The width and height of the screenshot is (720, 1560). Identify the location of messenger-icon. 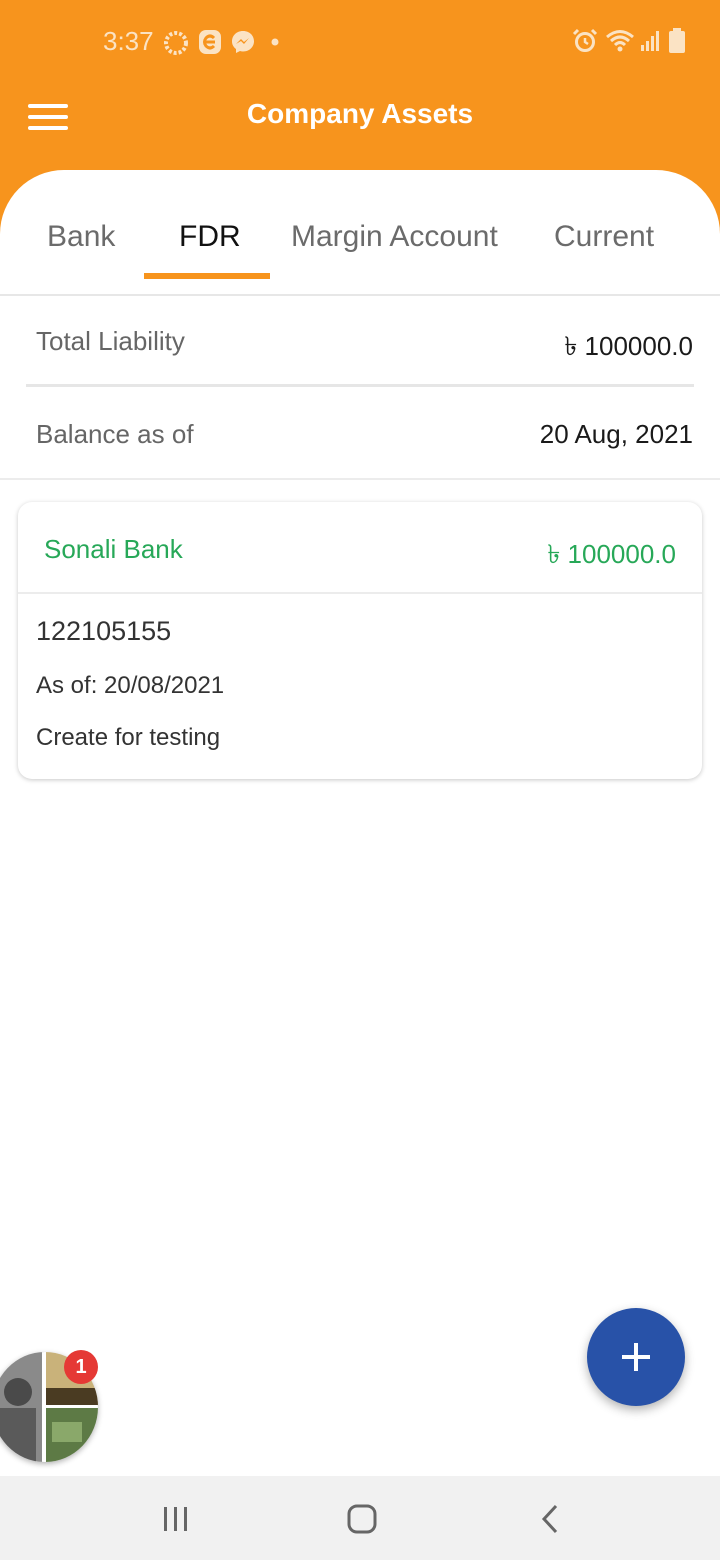
(243, 42).